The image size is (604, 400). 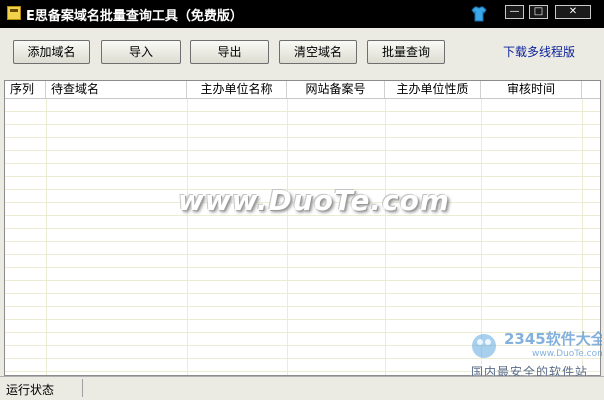 I want to click on status-text: 运行状态, so click(x=30, y=390).